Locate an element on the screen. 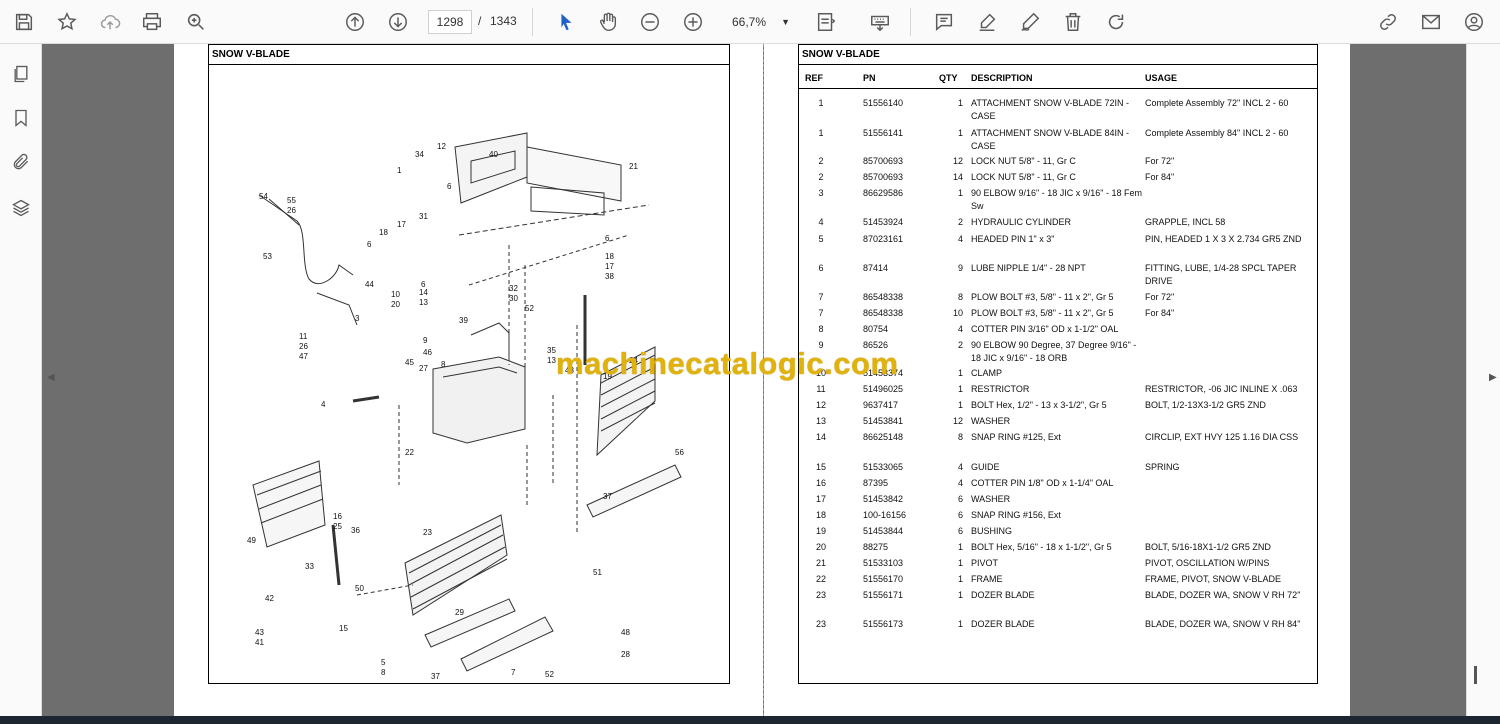 The width and height of the screenshot is (1500, 724). cell-qty: 14 is located at coordinates (957, 177).